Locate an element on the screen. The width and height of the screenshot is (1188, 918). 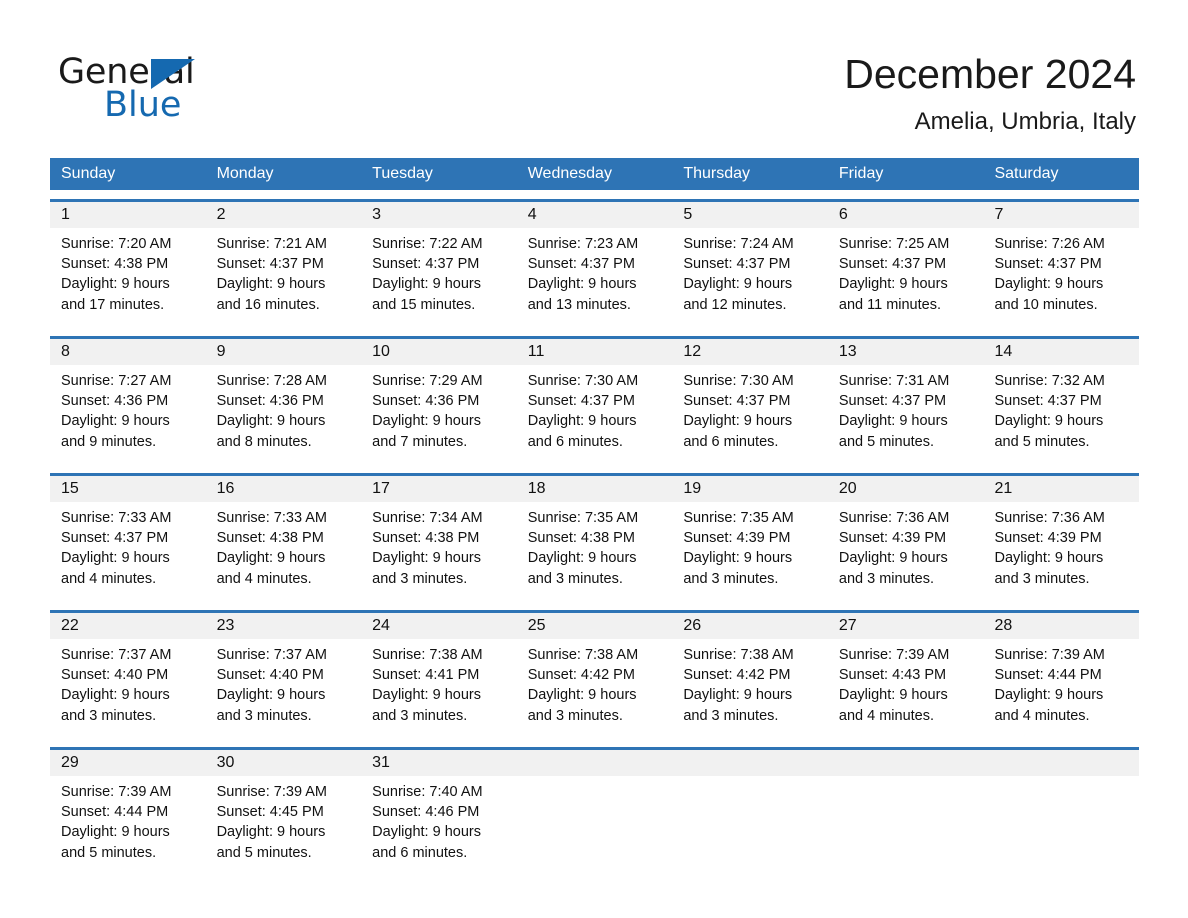
day-number: 18 is located at coordinates (595, 489).